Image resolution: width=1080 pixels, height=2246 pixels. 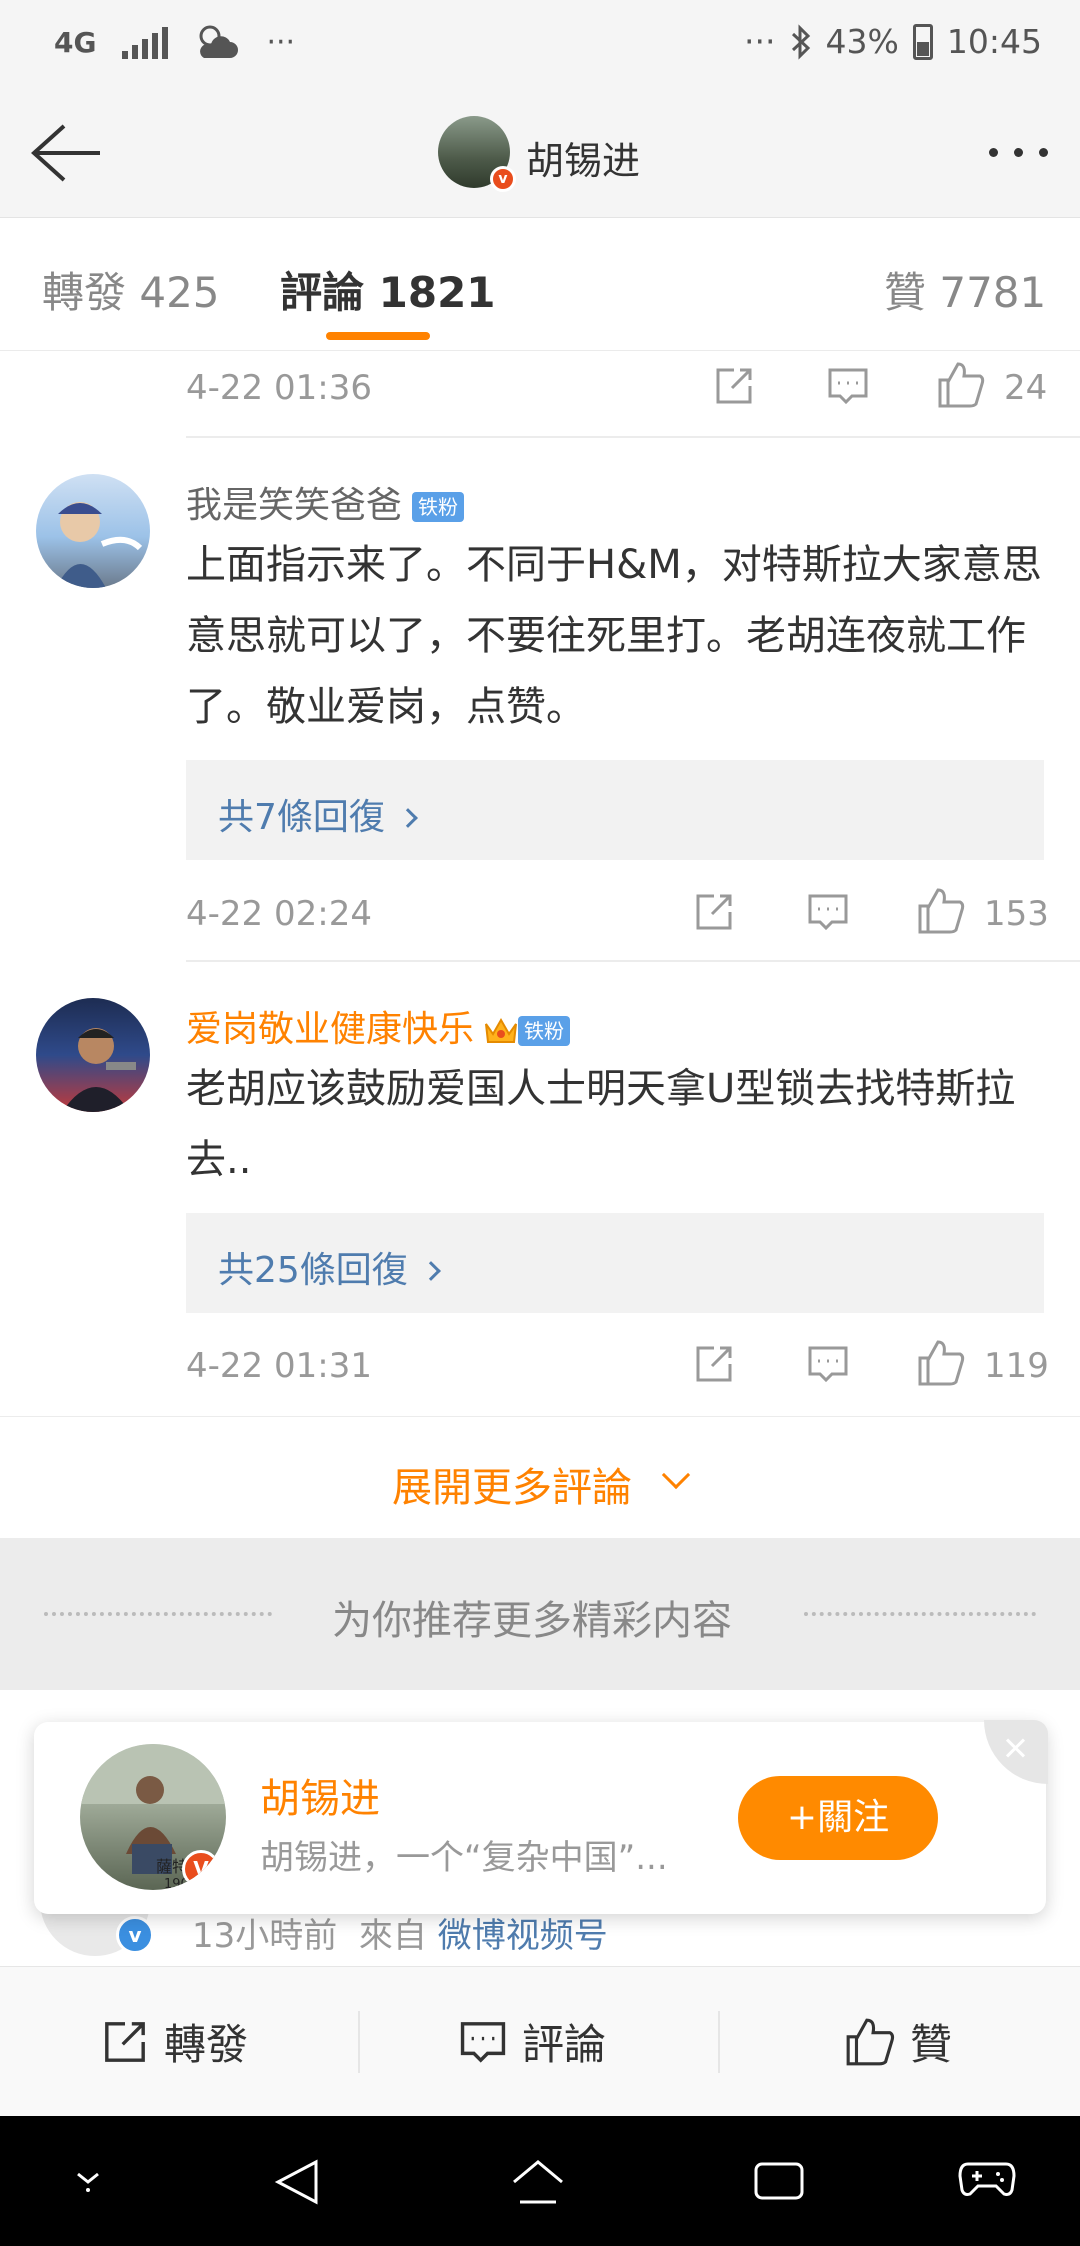 I want to click on follow-card-name: 胡锡进, so click(x=320, y=1795).